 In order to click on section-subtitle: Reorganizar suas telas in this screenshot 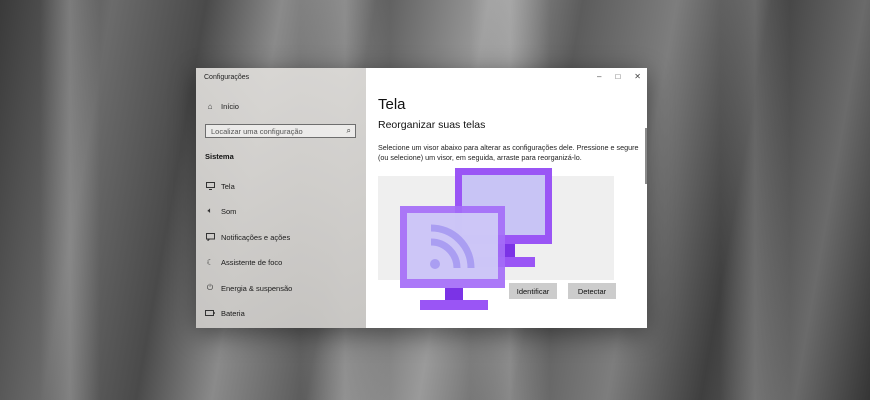, I will do `click(432, 125)`.